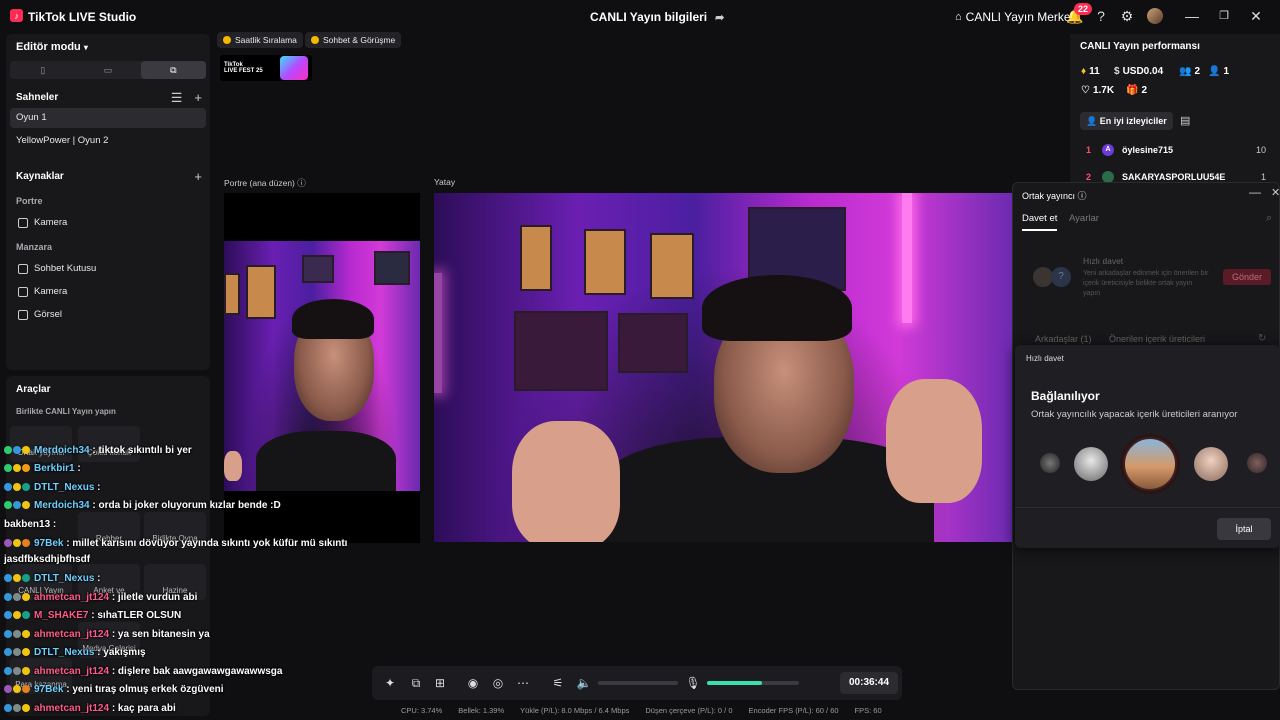 This screenshot has width=1280, height=720. Describe the element at coordinates (1137, 90) in the screenshot. I see `gifts-stat: 🎁 2` at that location.